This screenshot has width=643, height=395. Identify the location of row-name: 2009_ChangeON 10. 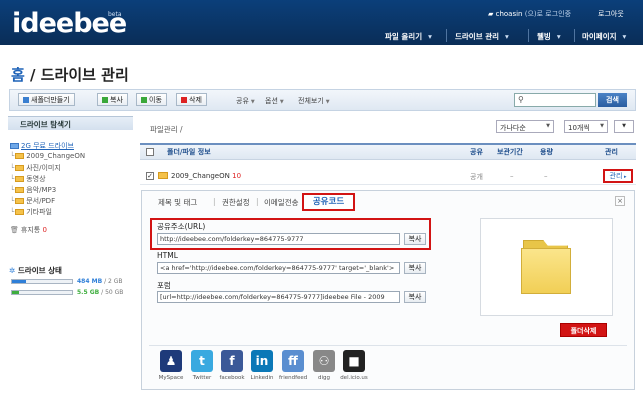
(199, 176).